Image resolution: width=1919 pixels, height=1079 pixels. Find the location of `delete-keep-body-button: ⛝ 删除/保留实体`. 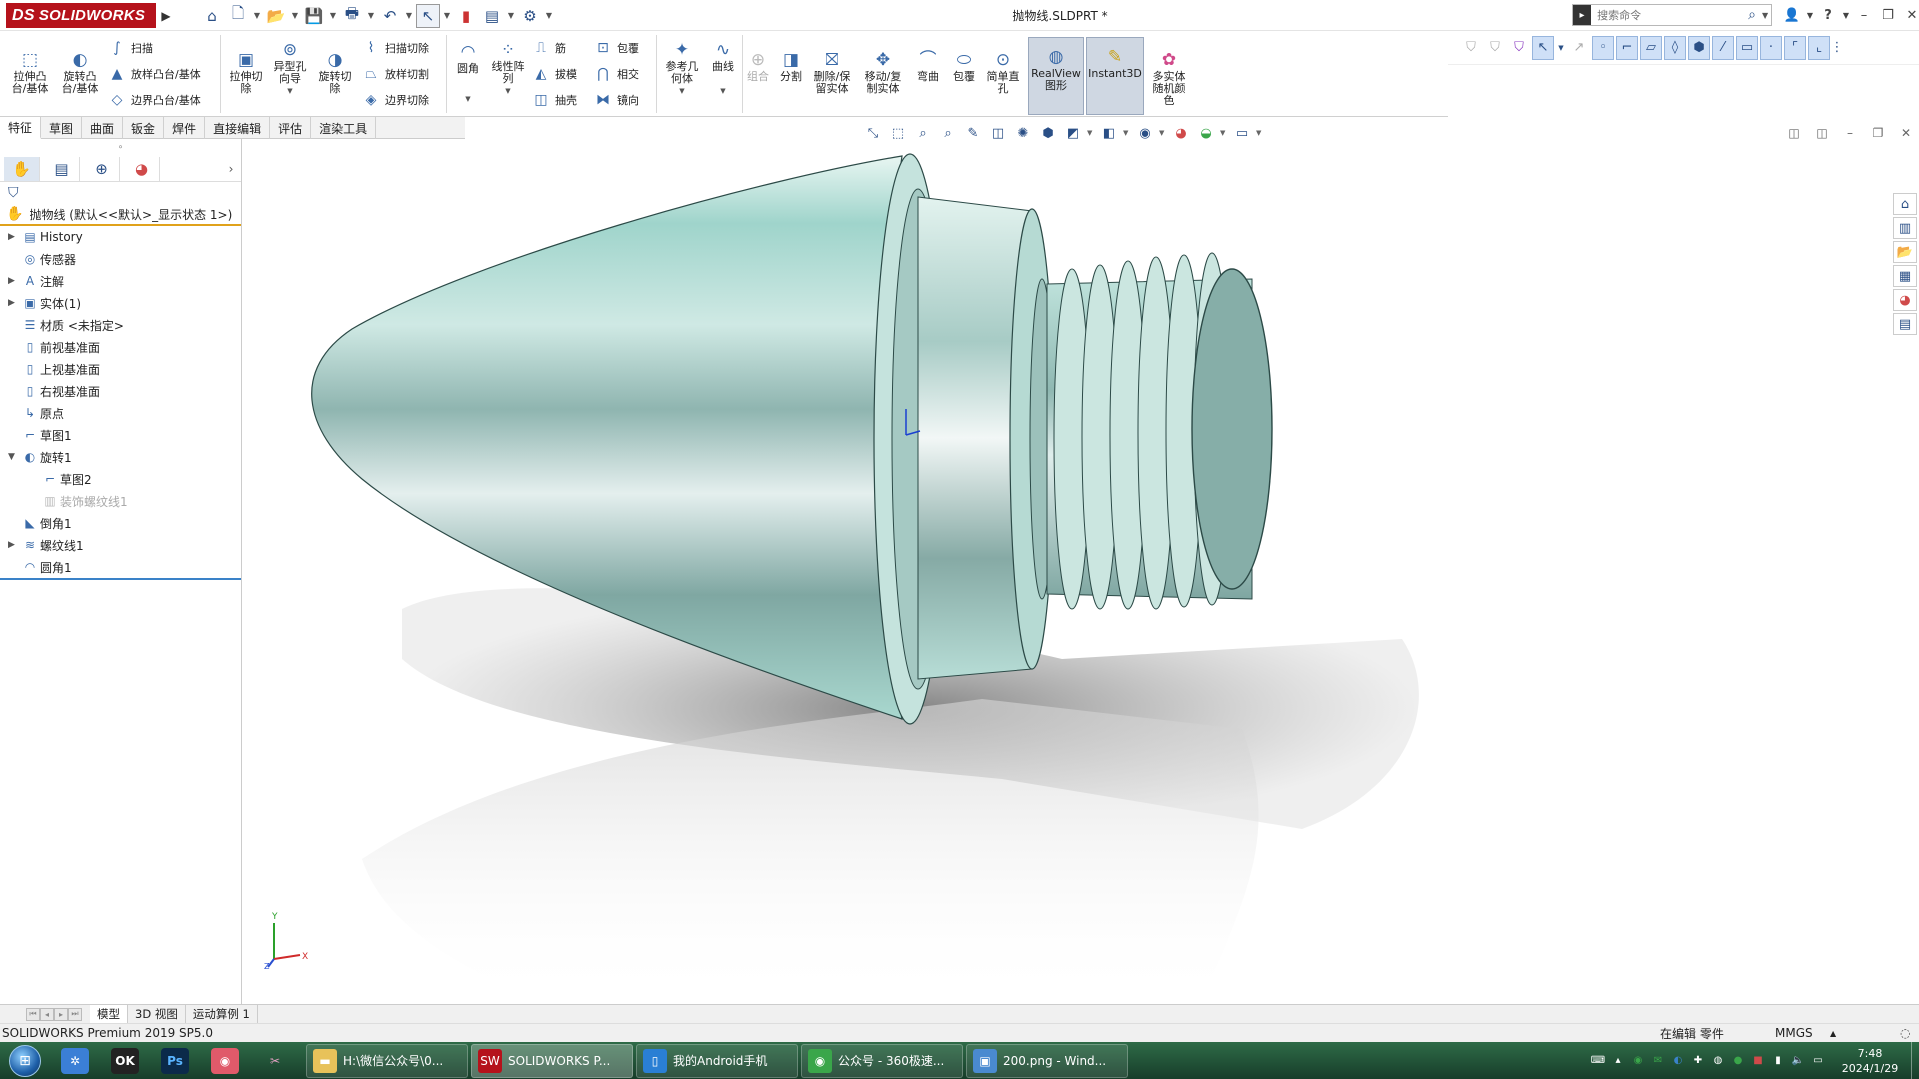

delete-keep-body-button: ⛝ 删除/保留实体 is located at coordinates (832, 72).